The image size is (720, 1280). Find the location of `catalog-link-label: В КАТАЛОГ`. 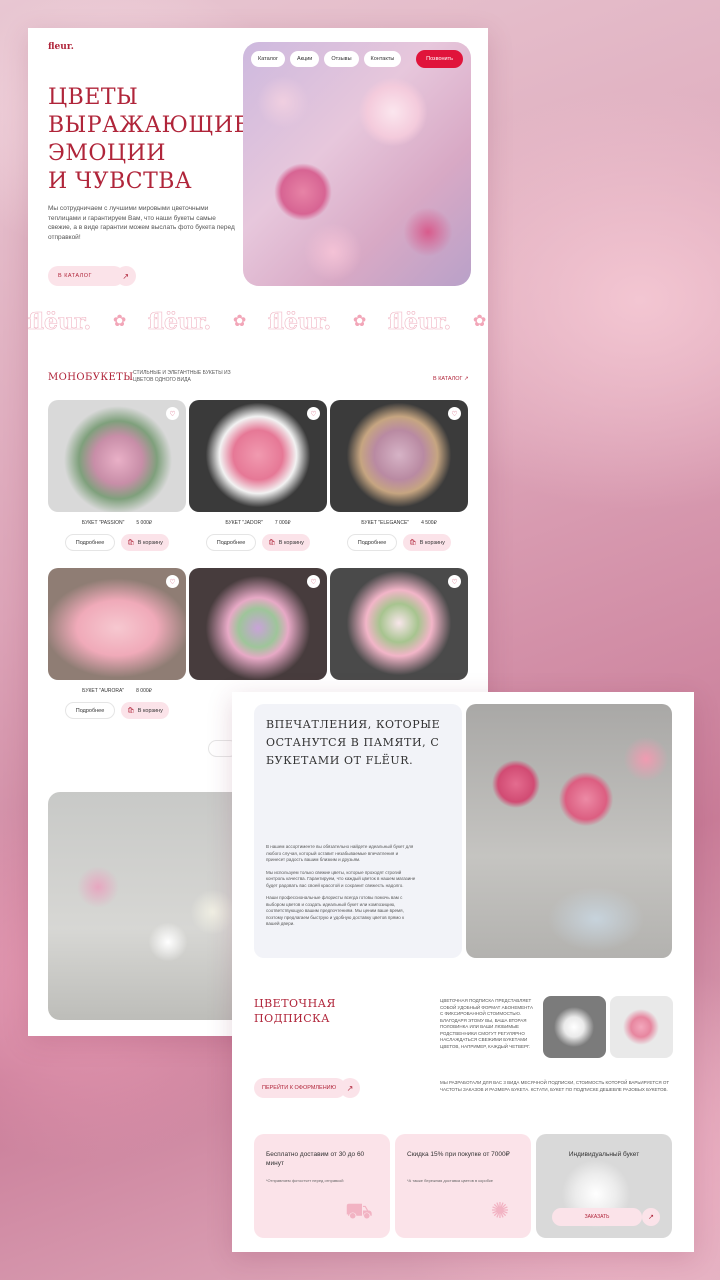

catalog-link-label: В КАТАЛОГ is located at coordinates (448, 379).